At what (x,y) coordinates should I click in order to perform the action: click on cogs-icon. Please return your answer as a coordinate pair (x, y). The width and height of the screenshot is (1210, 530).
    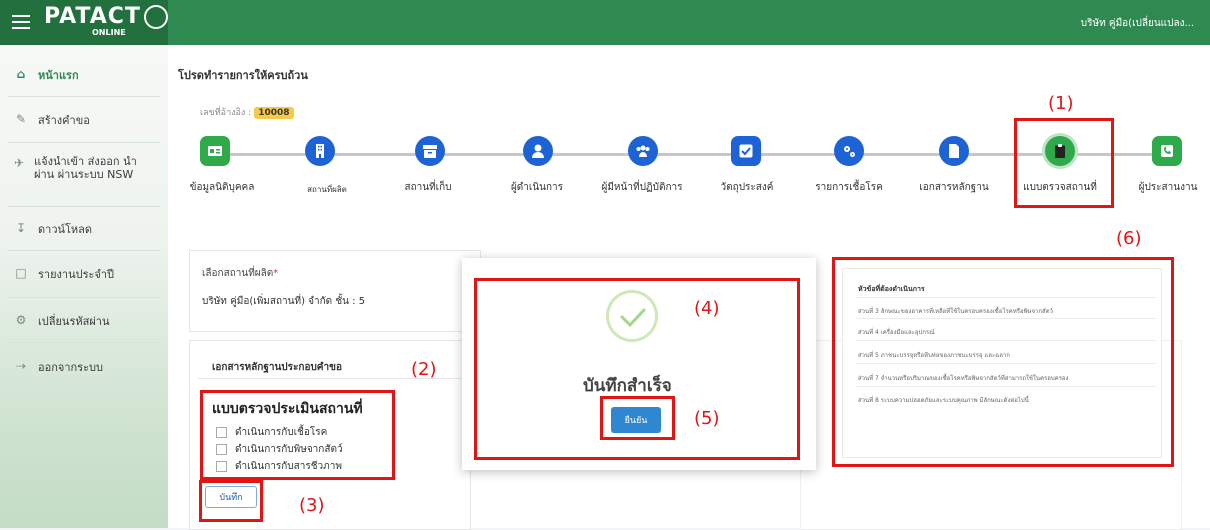
    Looking at the image, I should click on (849, 151).